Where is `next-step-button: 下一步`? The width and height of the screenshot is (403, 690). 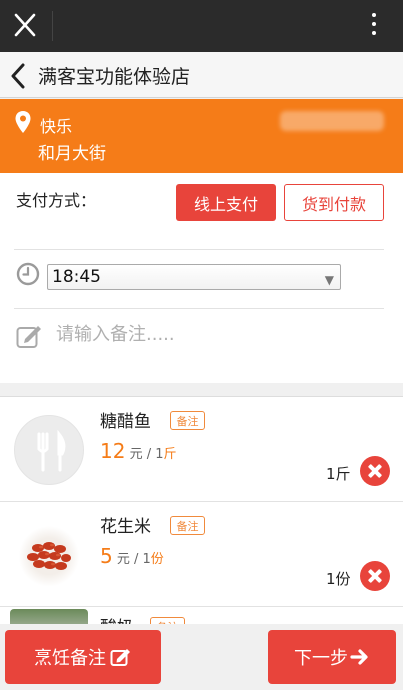 next-step-button: 下一步 is located at coordinates (332, 657).